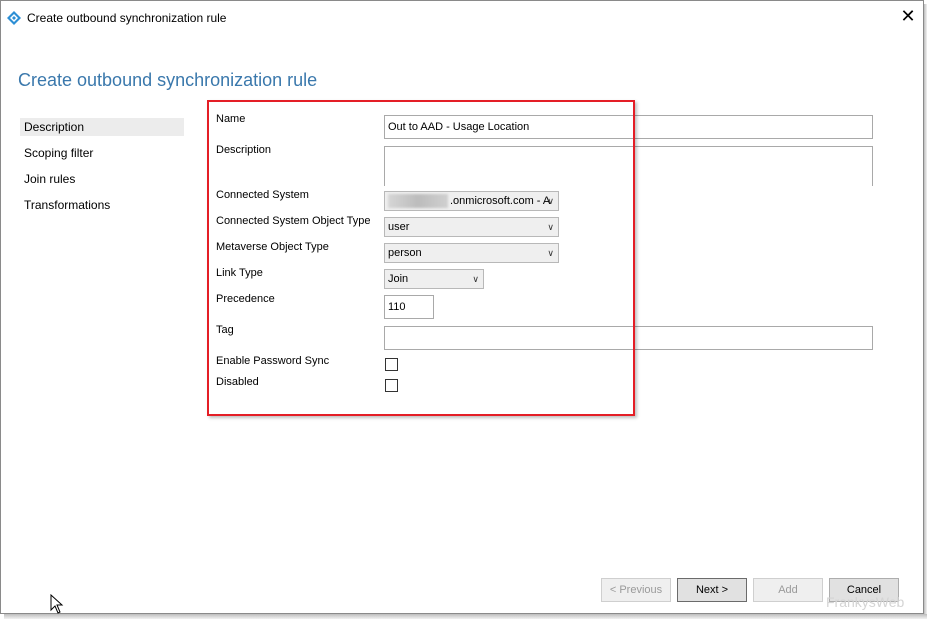  What do you see at coordinates (788, 590) in the screenshot?
I see `add-button: Add` at bounding box center [788, 590].